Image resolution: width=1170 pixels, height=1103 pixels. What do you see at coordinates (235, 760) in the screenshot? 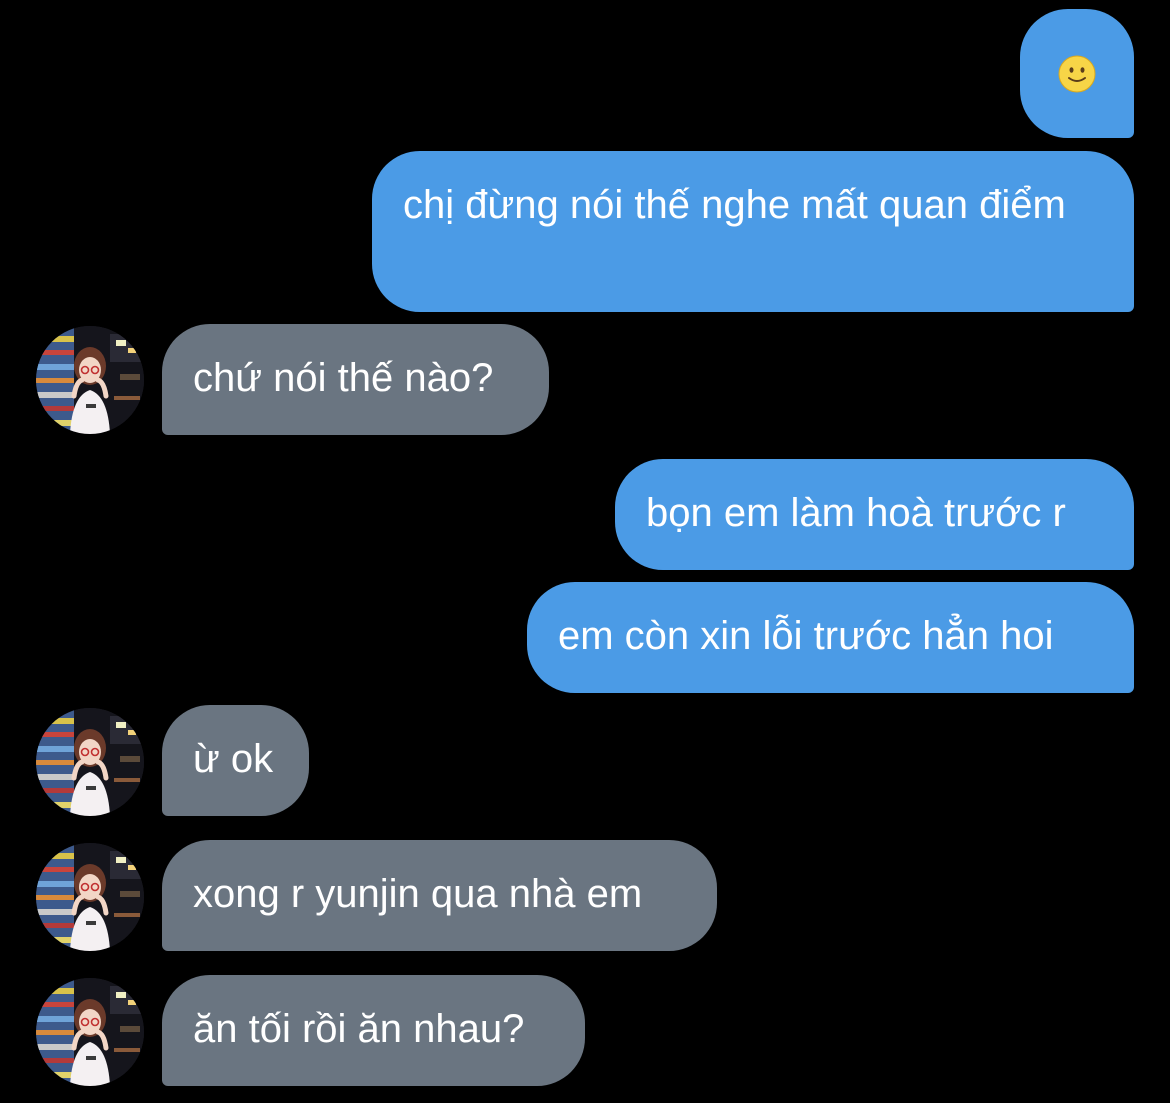
I see `message-bubble-incoming: ừ ok` at bounding box center [235, 760].